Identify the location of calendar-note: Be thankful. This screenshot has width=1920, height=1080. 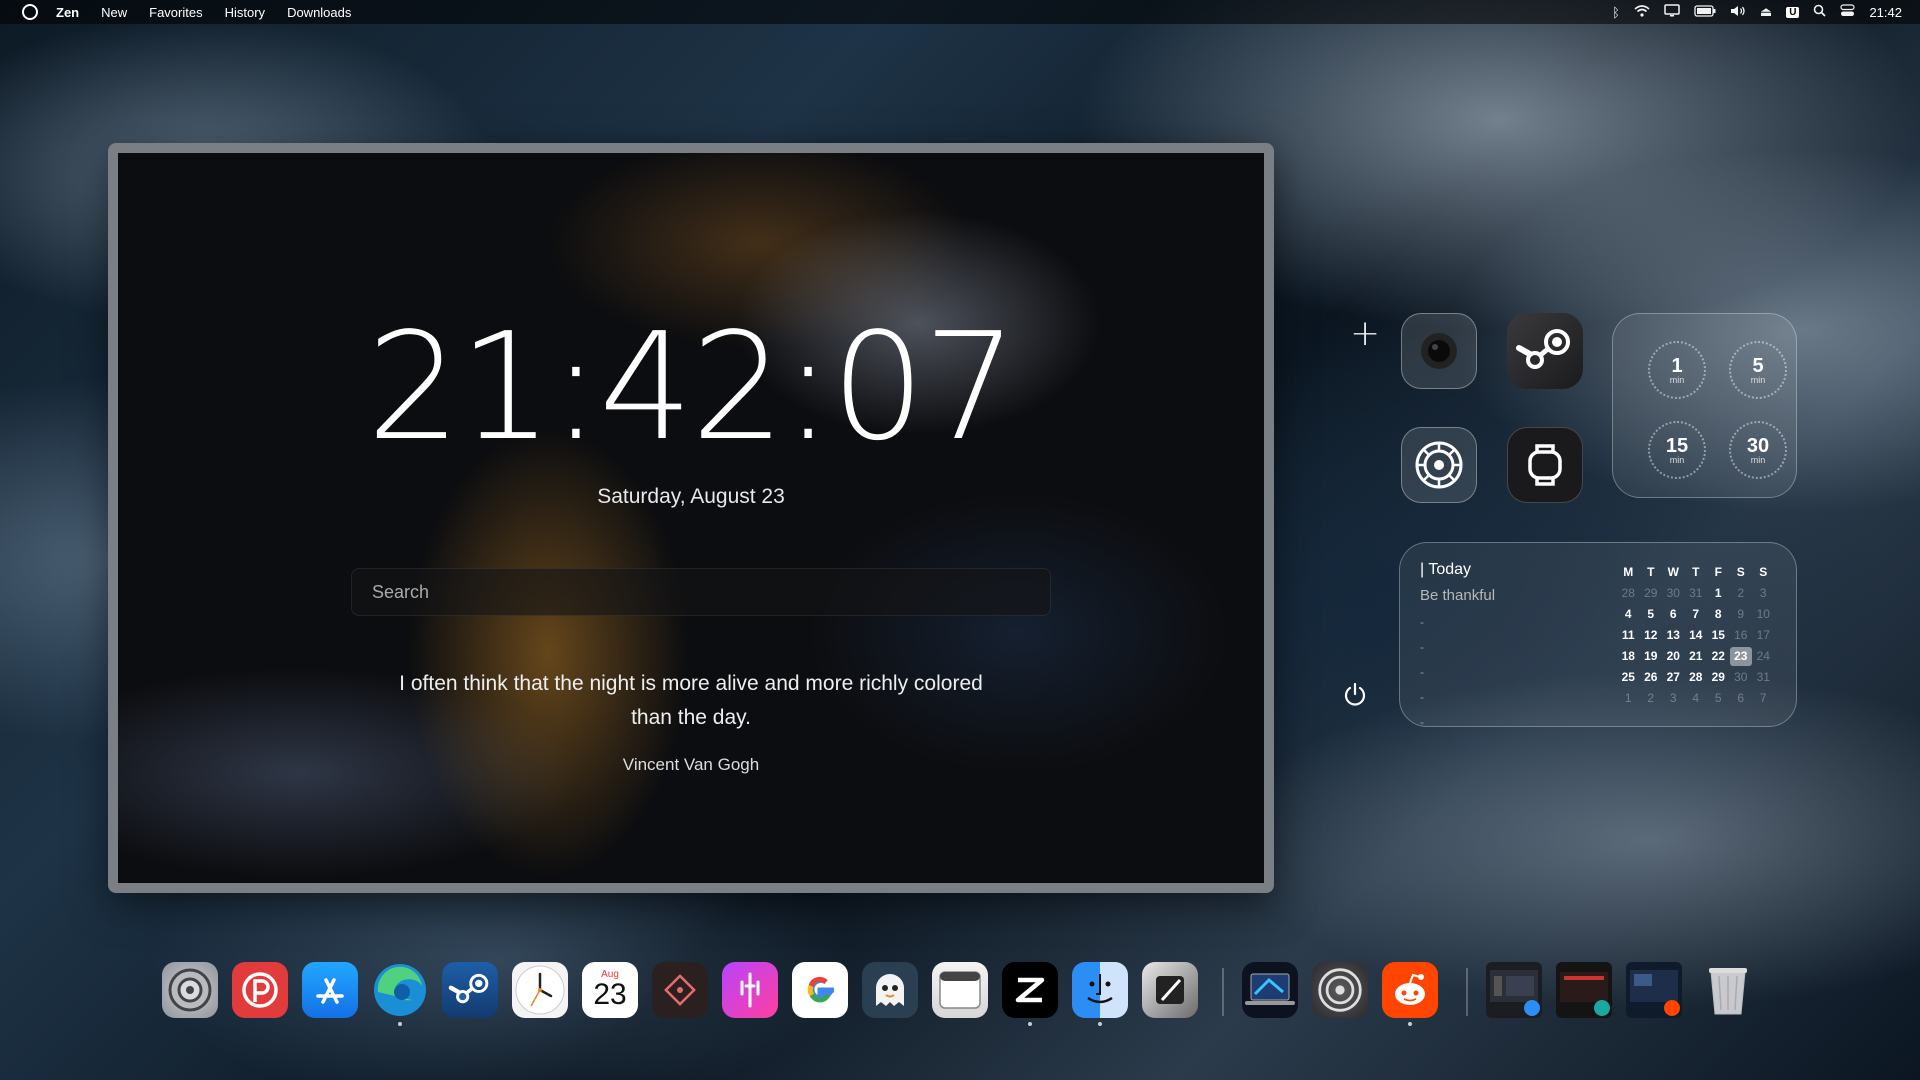
(1457, 595).